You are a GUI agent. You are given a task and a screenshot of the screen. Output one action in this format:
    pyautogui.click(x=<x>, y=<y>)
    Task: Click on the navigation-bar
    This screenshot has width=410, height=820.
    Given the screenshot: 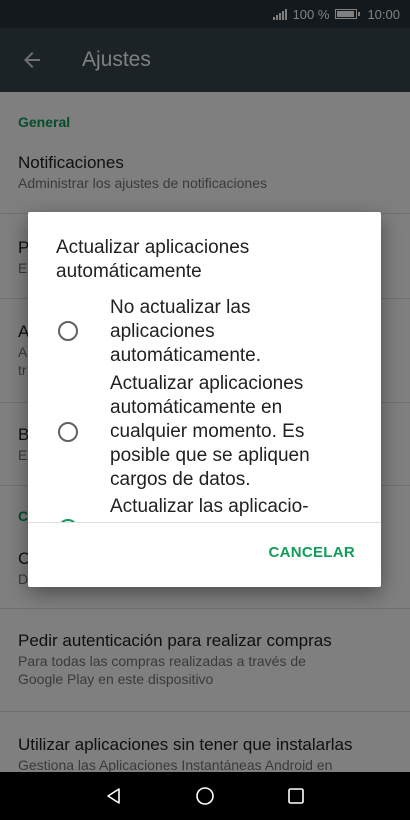 What is the action you would take?
    pyautogui.click(x=205, y=796)
    